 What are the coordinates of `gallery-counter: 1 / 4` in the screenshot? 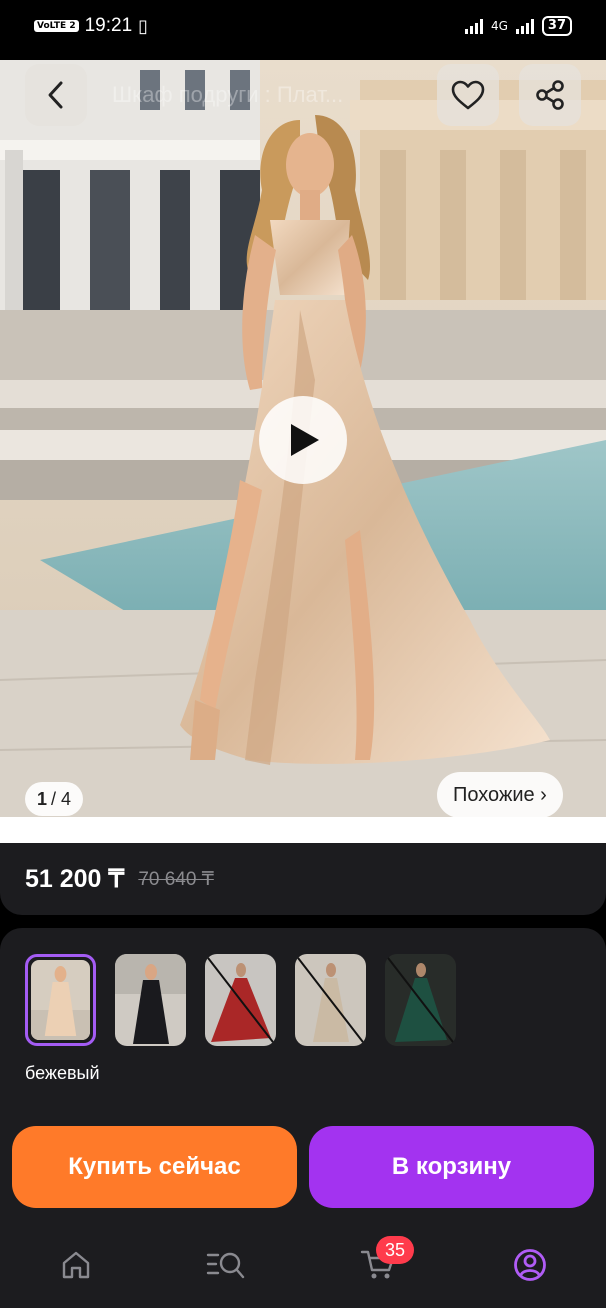 It's located at (54, 799).